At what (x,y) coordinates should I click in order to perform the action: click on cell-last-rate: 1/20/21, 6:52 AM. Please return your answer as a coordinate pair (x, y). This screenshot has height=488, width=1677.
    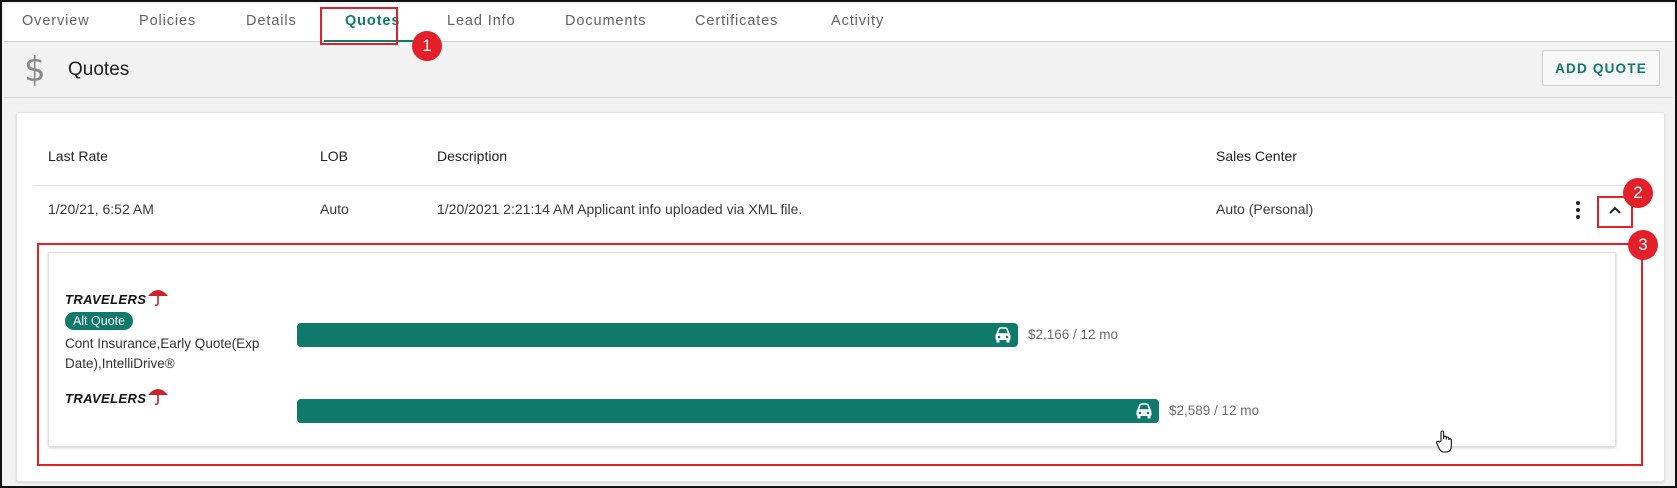
    Looking at the image, I should click on (101, 209).